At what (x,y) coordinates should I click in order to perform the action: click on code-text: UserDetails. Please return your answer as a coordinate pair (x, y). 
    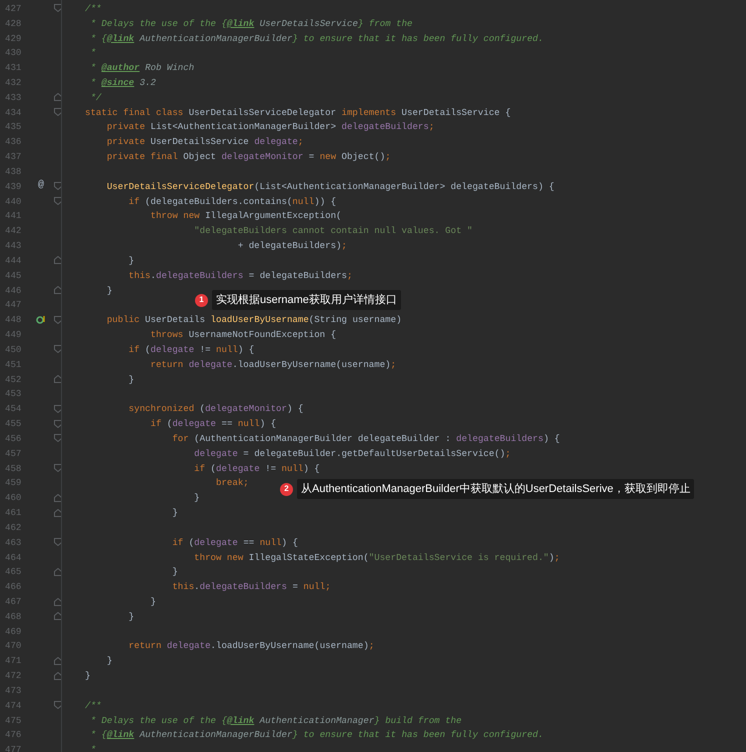
    Looking at the image, I should click on (175, 319).